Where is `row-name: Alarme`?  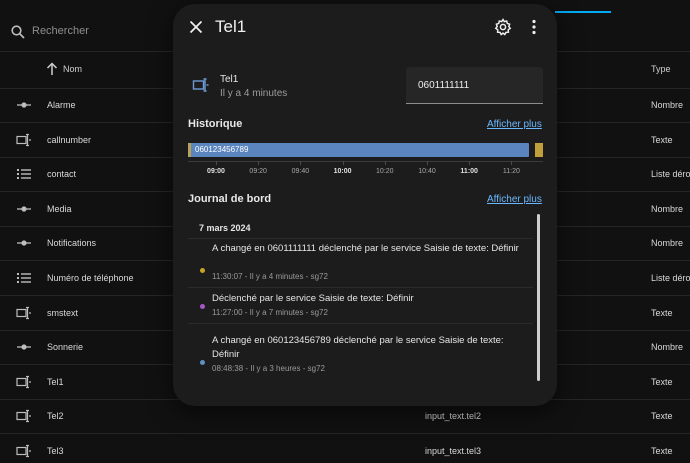
row-name: Alarme is located at coordinates (61, 105).